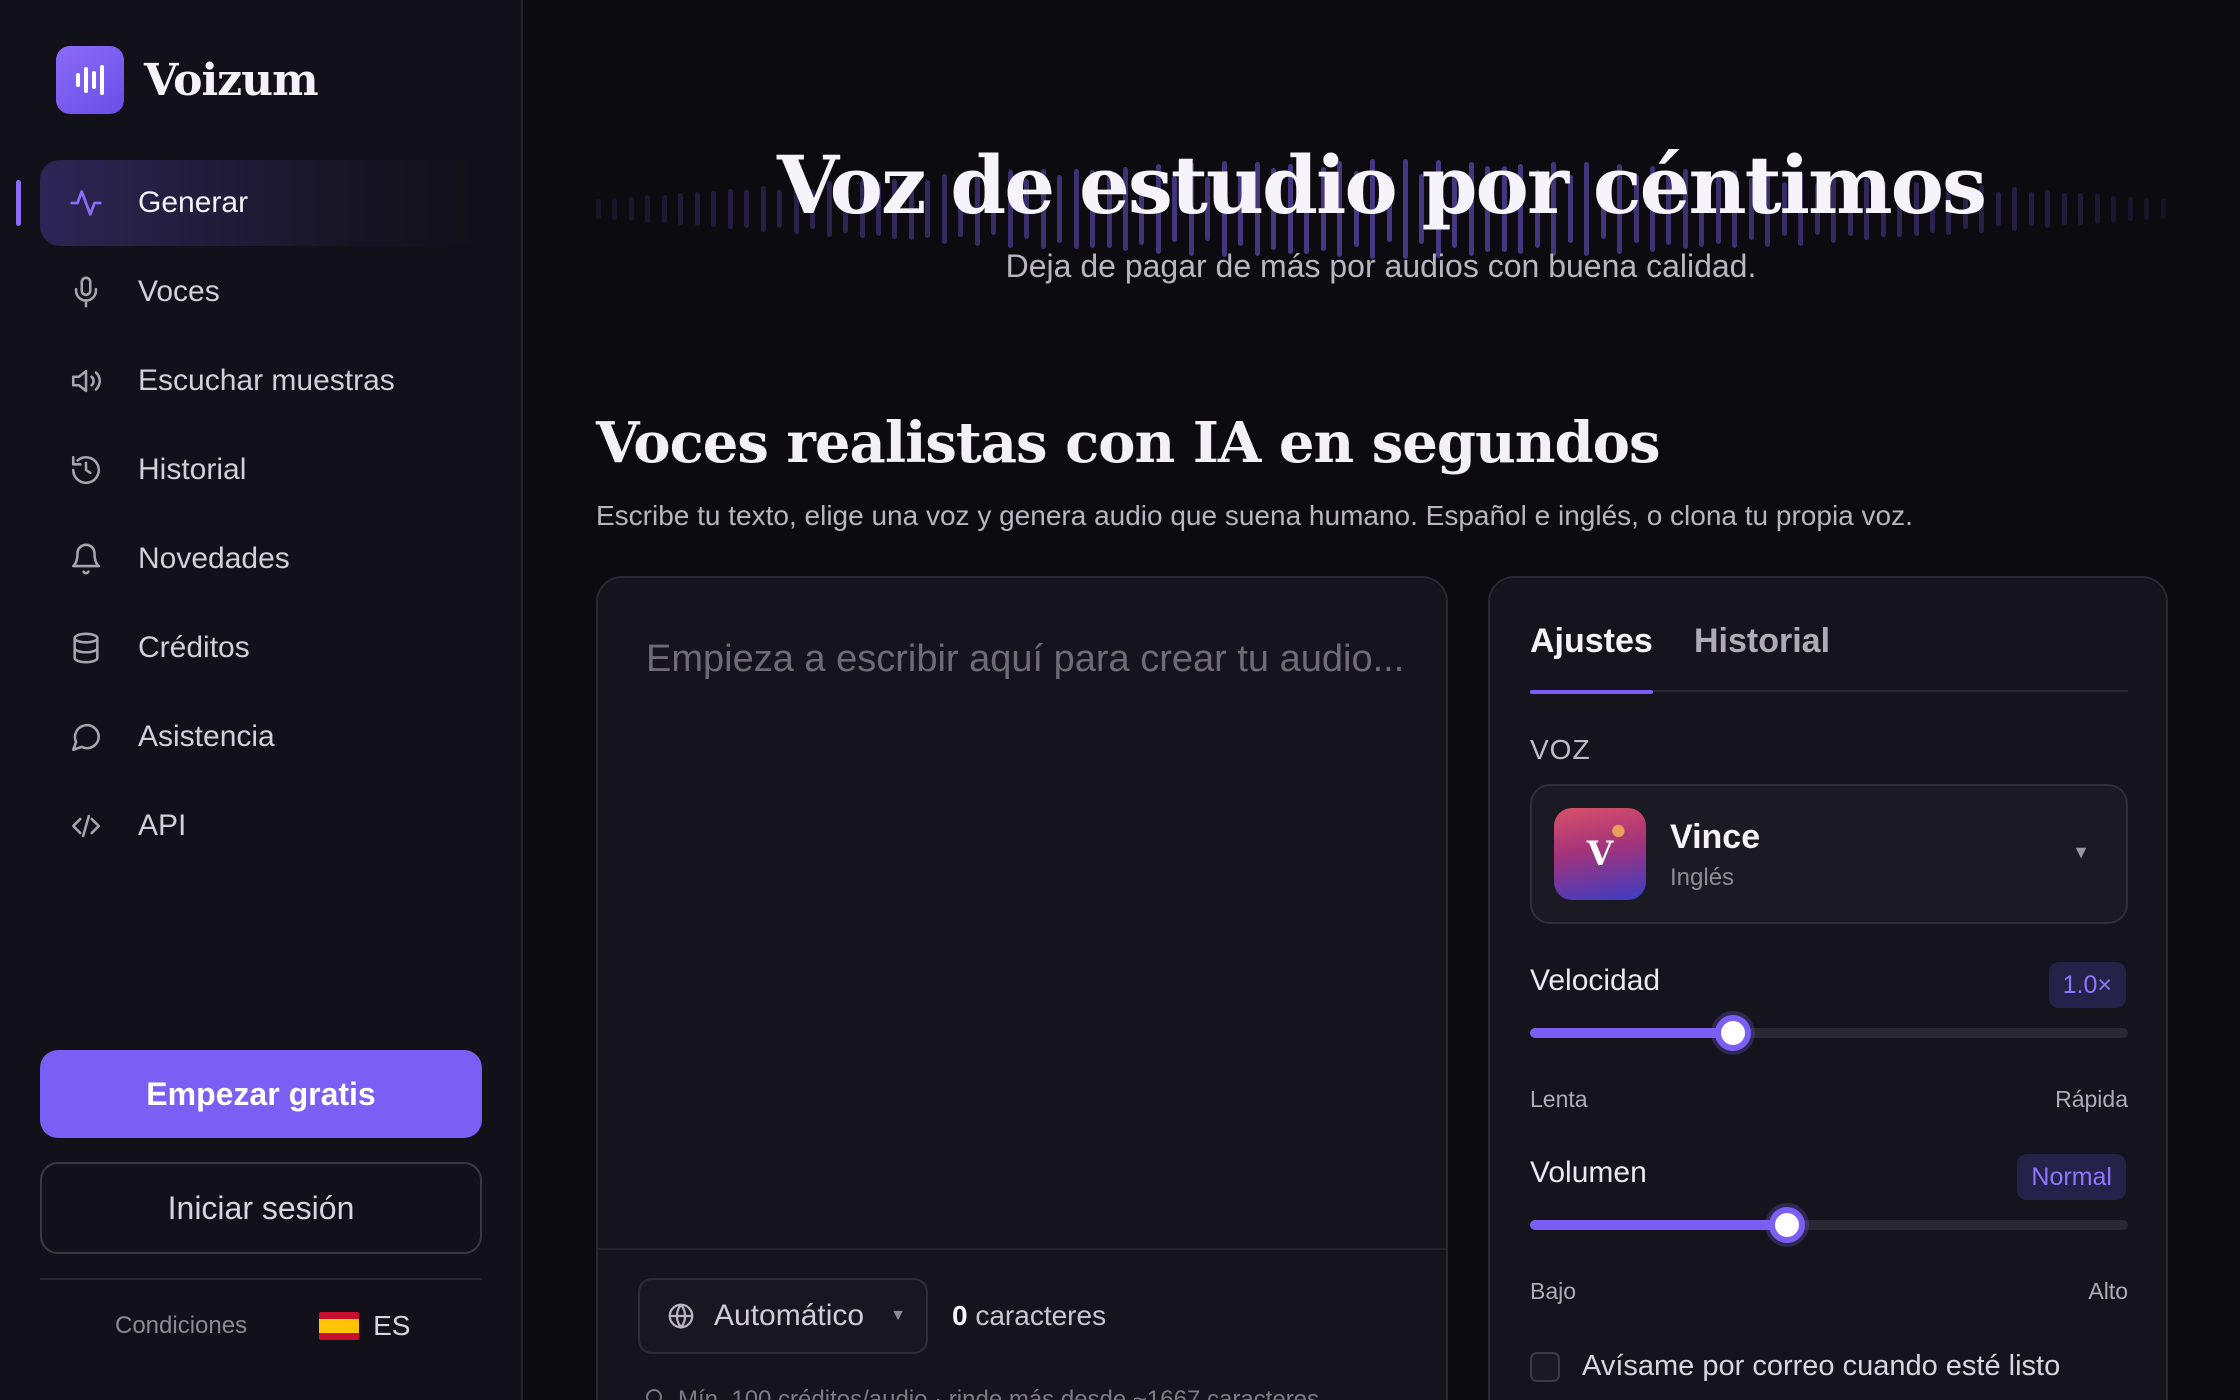 The height and width of the screenshot is (1400, 2240). Describe the element at coordinates (261, 826) in the screenshot. I see `sidebar-item-api: API` at that location.